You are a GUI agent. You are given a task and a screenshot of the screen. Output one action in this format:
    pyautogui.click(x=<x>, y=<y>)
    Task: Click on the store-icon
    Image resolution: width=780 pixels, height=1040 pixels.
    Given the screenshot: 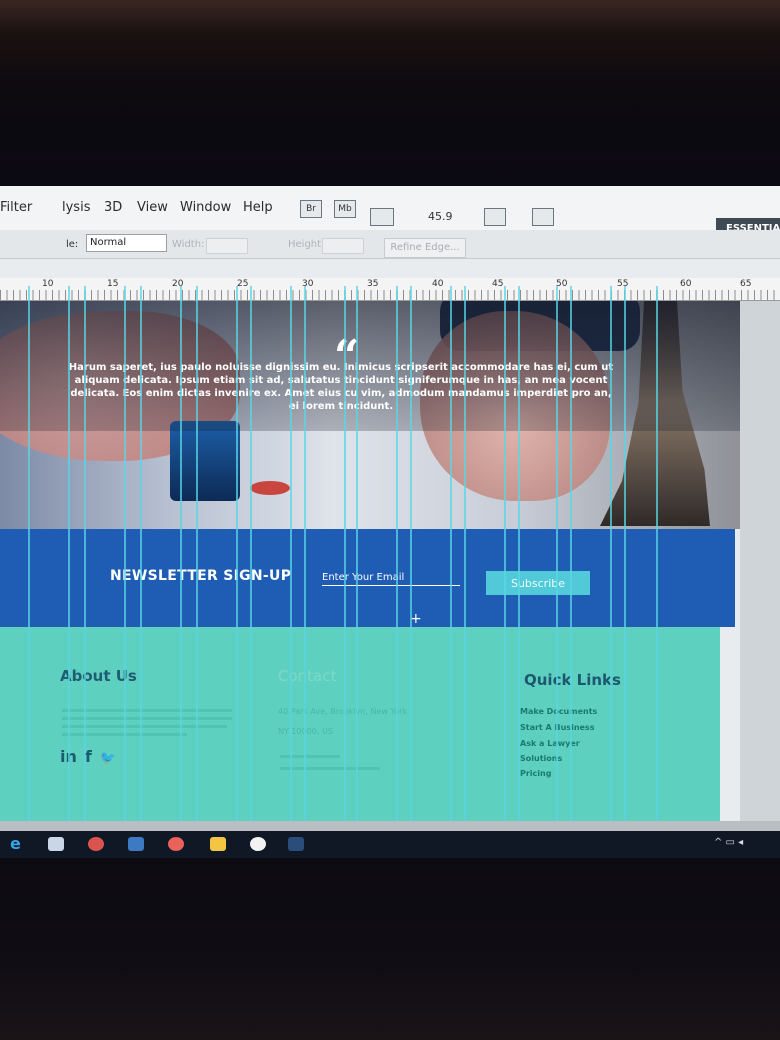 What is the action you would take?
    pyautogui.click(x=136, y=844)
    